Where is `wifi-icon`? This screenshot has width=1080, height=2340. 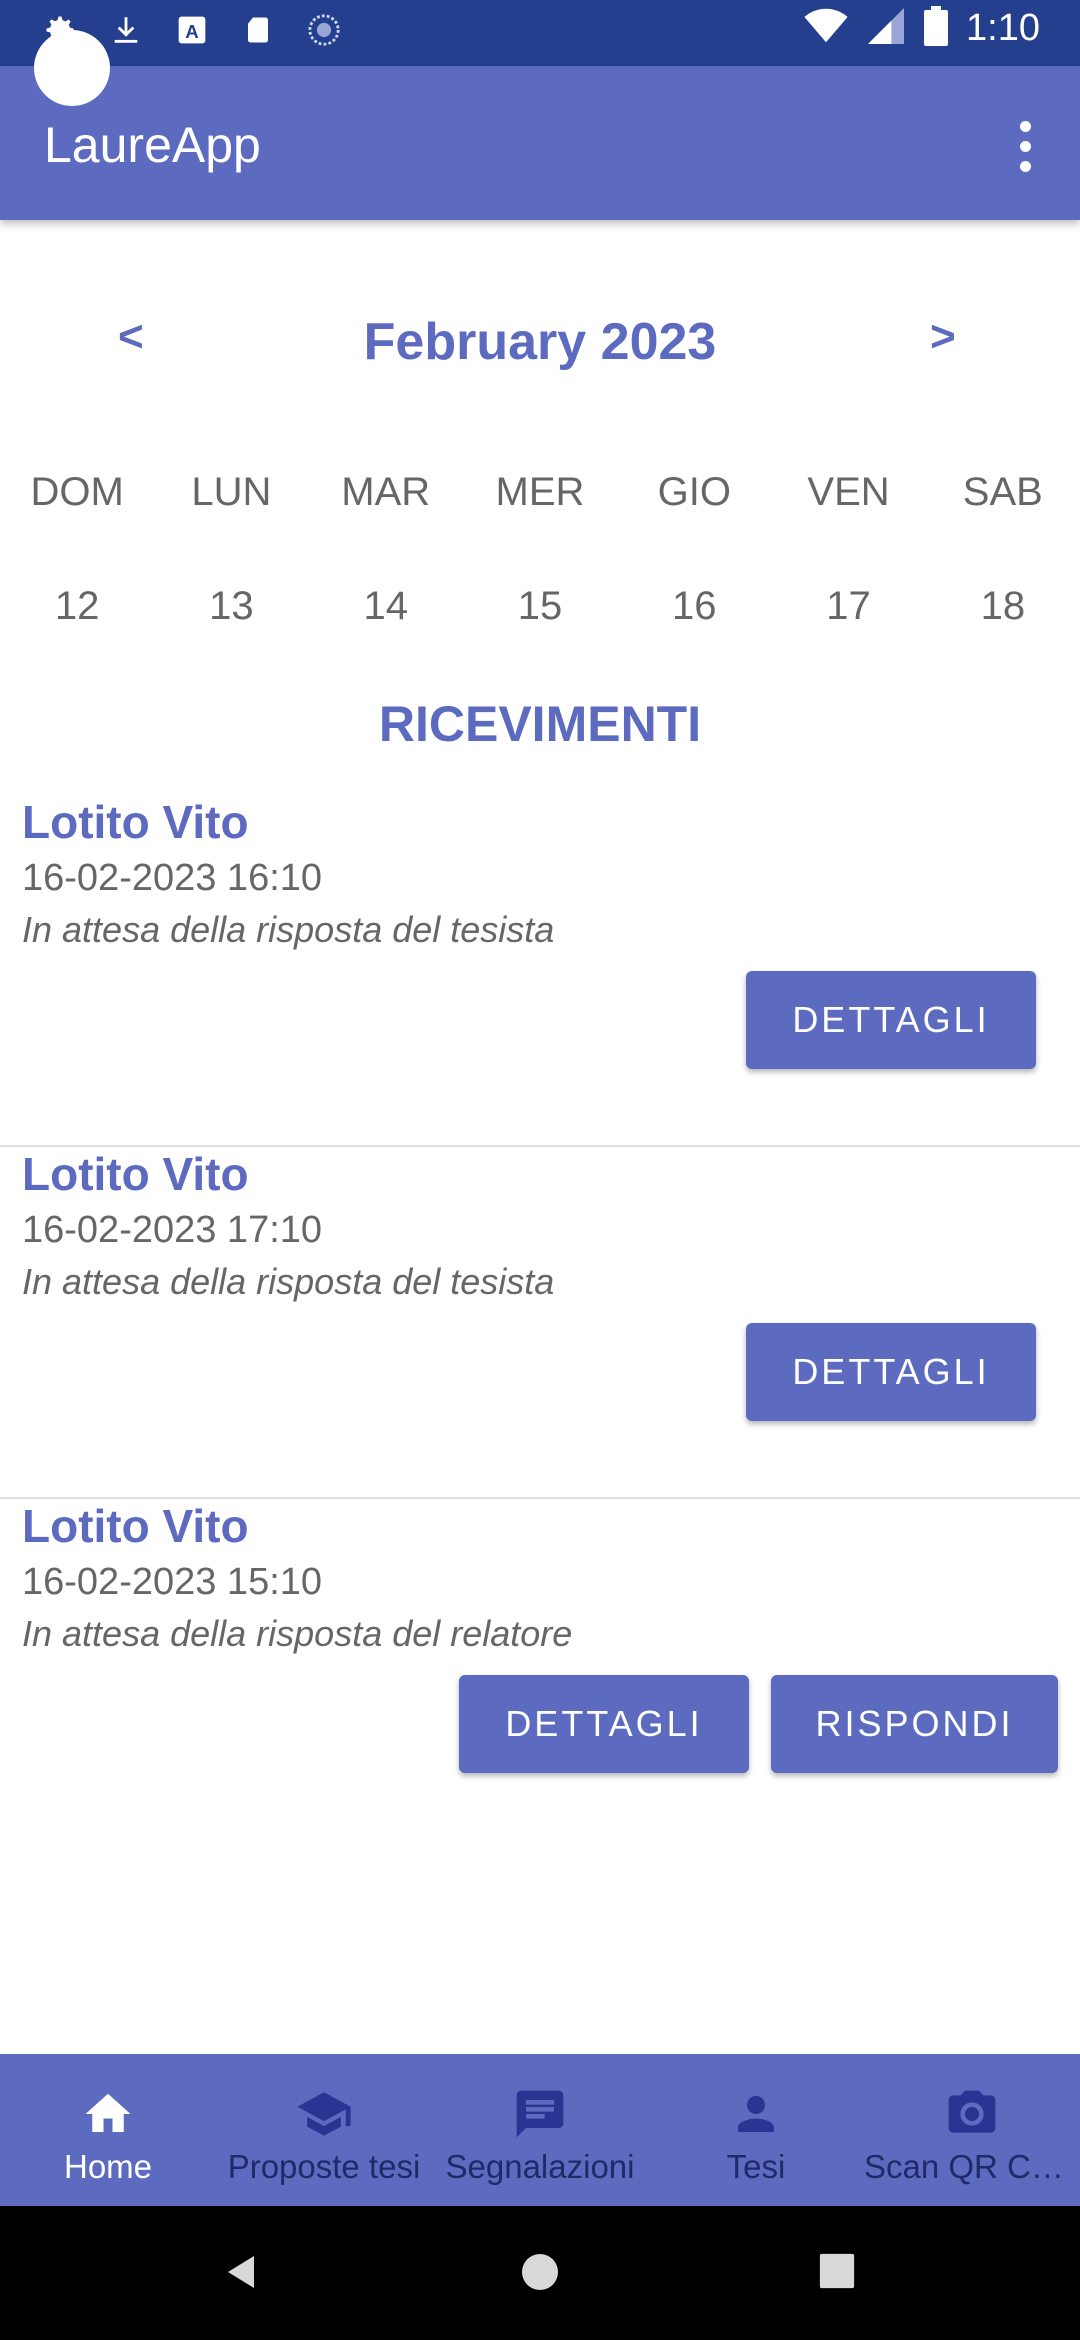
wifi-icon is located at coordinates (826, 28).